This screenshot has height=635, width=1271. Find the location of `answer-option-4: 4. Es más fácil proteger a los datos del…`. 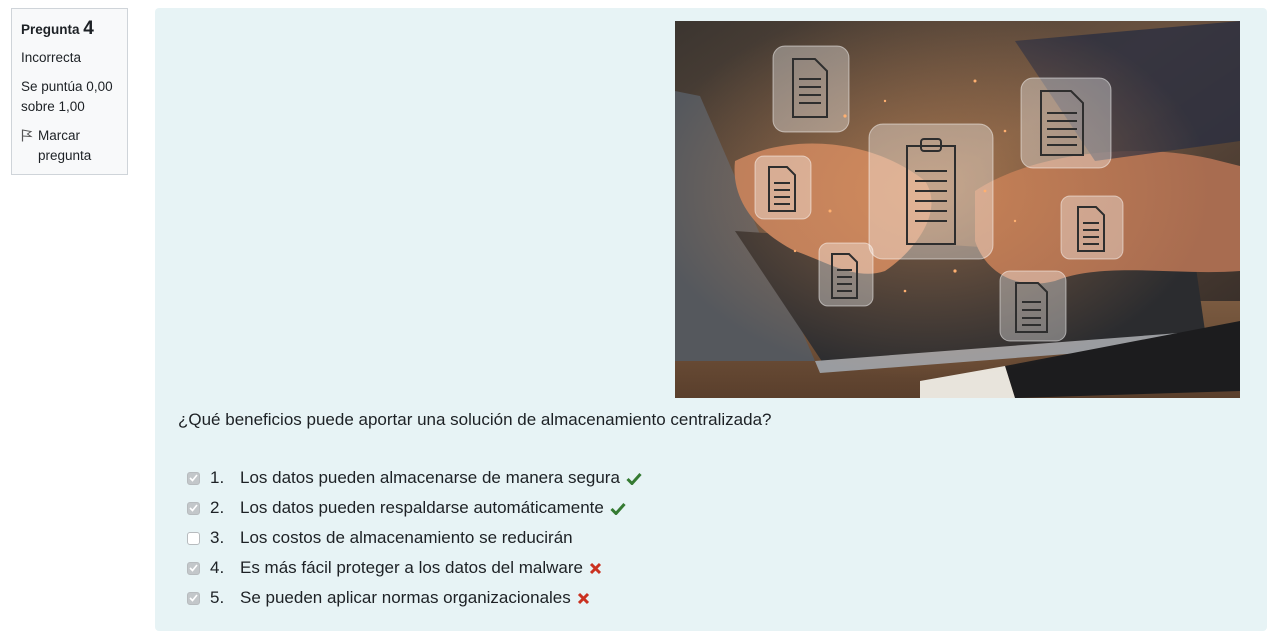

answer-option-4: 4. Es más fácil proteger a los datos del… is located at coordinates (414, 568).